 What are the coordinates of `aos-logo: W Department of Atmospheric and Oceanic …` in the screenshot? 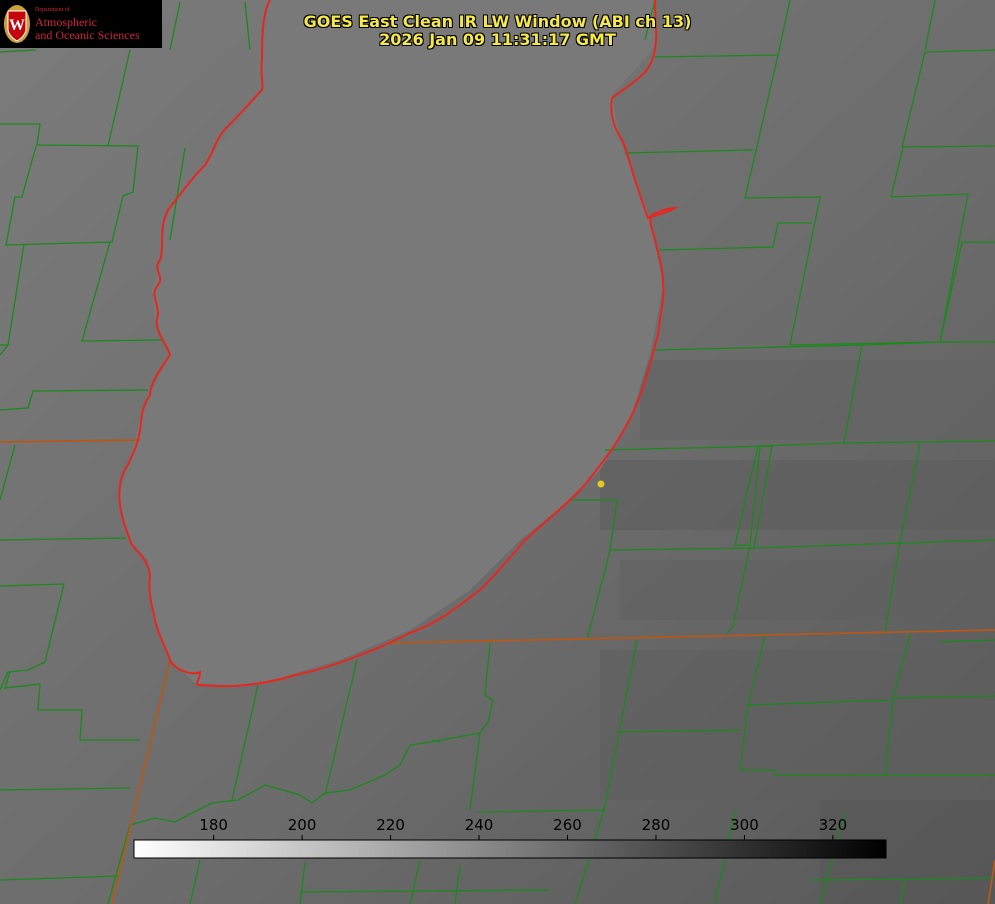 It's located at (81, 24).